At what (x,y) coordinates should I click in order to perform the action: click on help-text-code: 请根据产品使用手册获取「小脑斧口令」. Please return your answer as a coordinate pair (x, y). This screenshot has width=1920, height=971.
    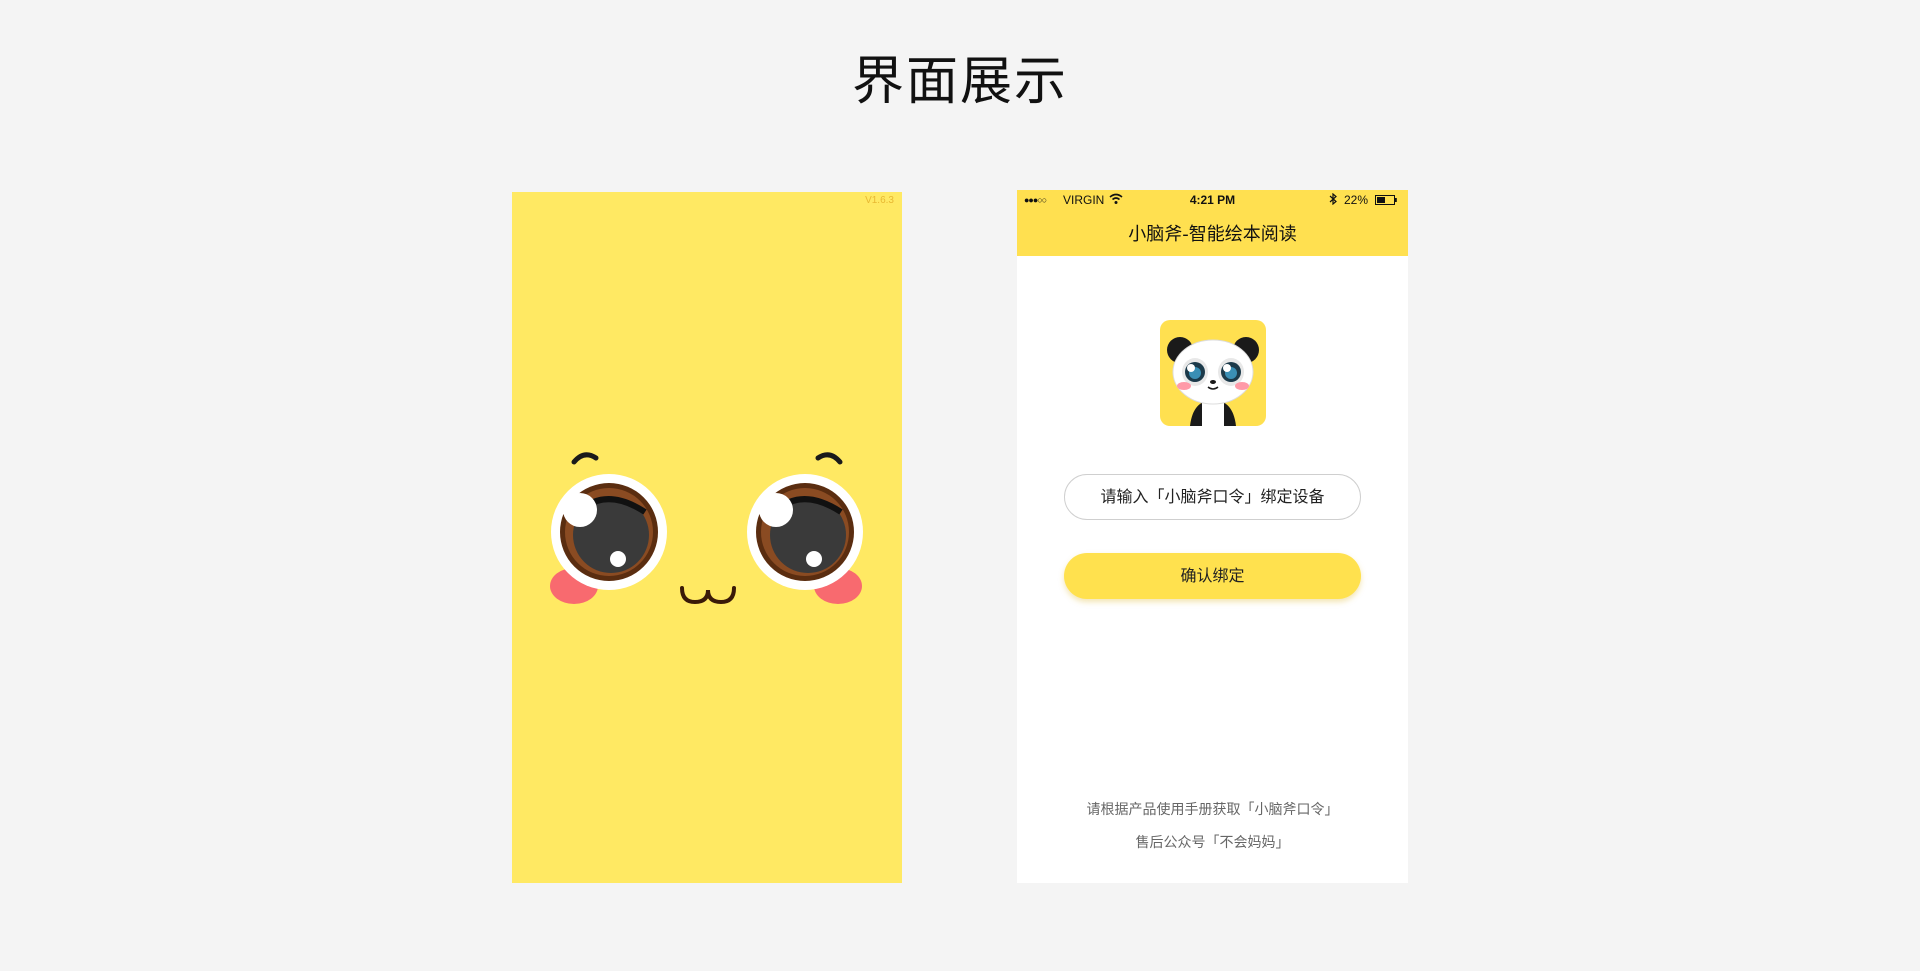
    Looking at the image, I should click on (1212, 810).